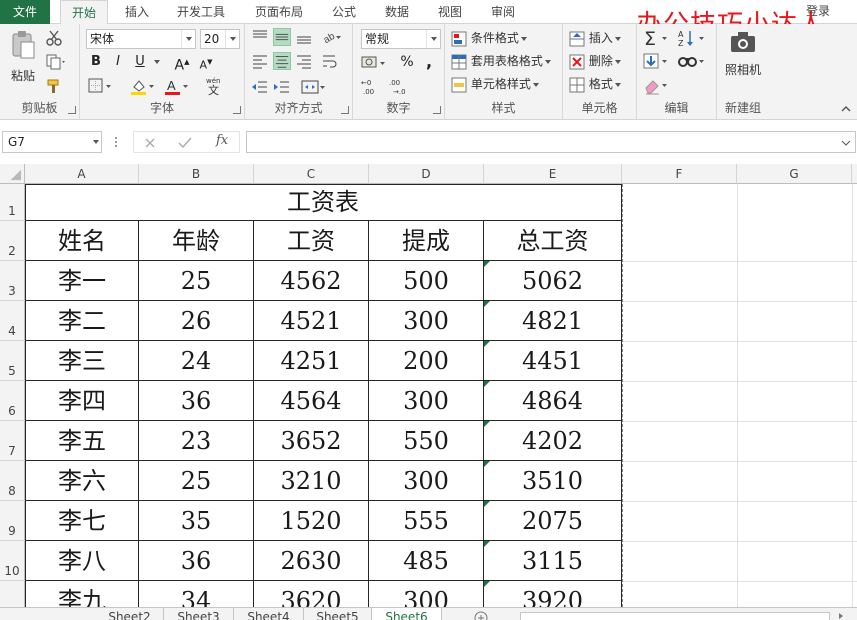 This screenshot has height=620, width=857. I want to click on bold-button: B, so click(96, 62).